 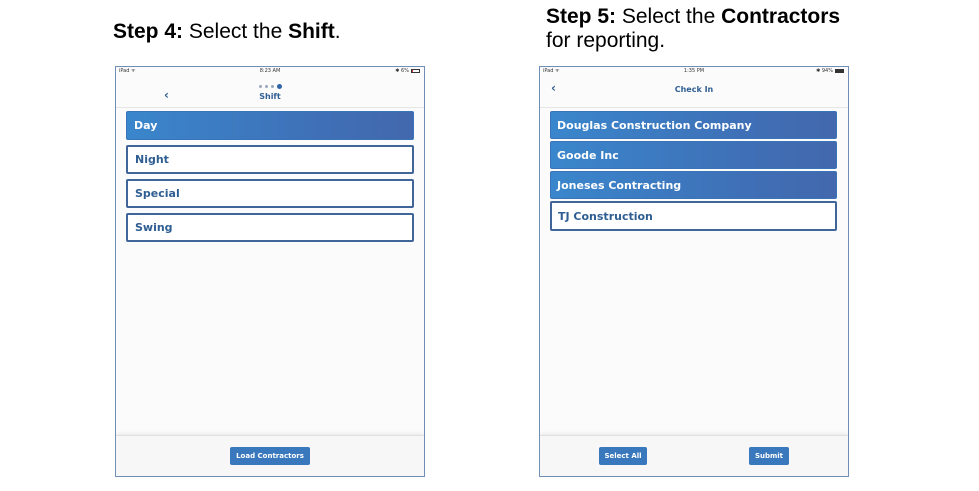 I want to click on shift-option-item: Swing, so click(x=270, y=227).